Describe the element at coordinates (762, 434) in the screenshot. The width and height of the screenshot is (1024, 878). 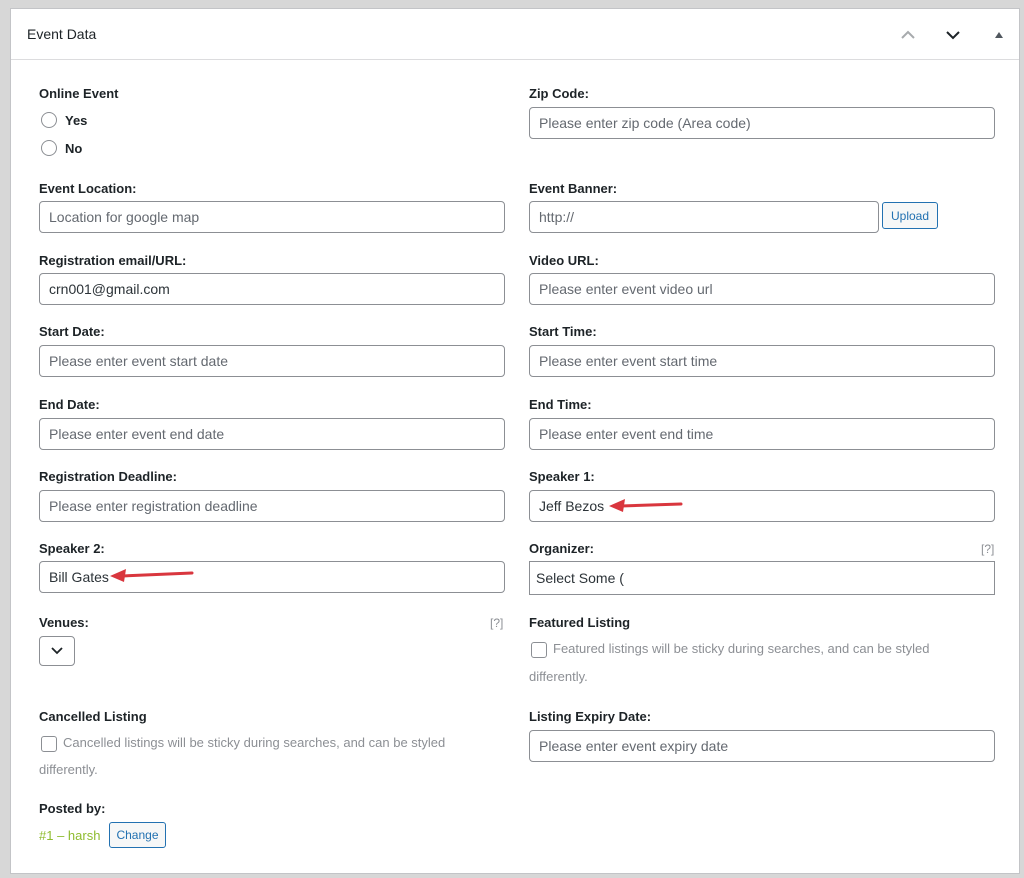
I see `end-time-input` at that location.